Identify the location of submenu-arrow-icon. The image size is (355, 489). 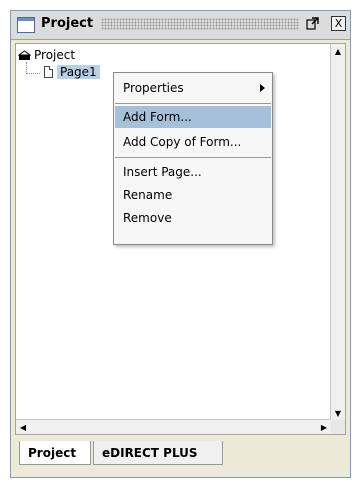
(262, 88).